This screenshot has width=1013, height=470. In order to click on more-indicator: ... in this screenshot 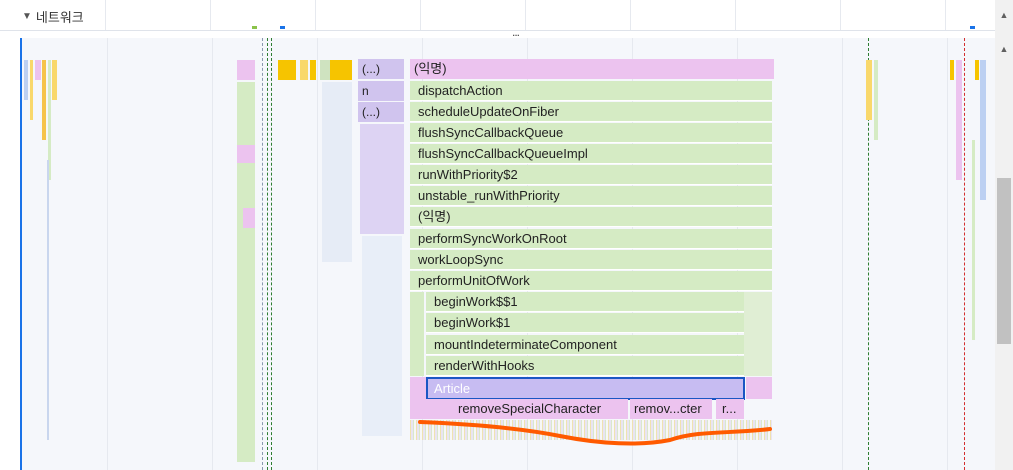, I will do `click(516, 32)`.